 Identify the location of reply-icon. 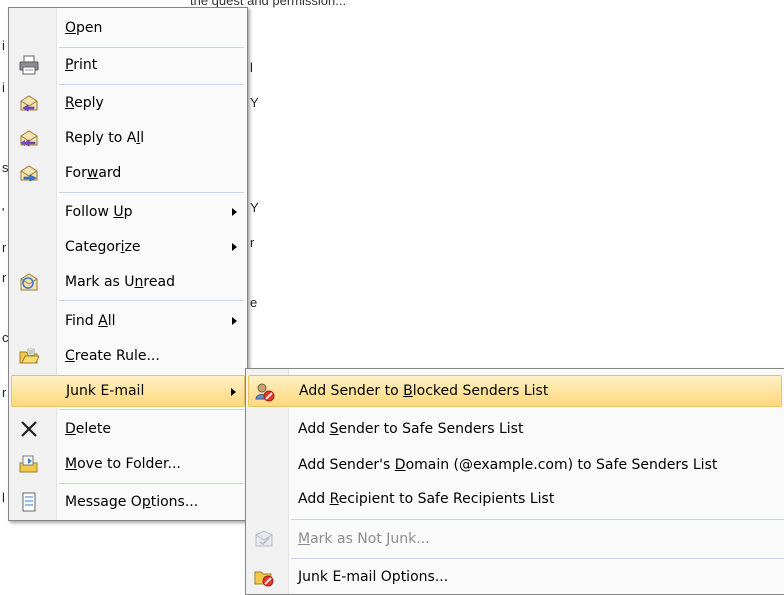
(29, 103).